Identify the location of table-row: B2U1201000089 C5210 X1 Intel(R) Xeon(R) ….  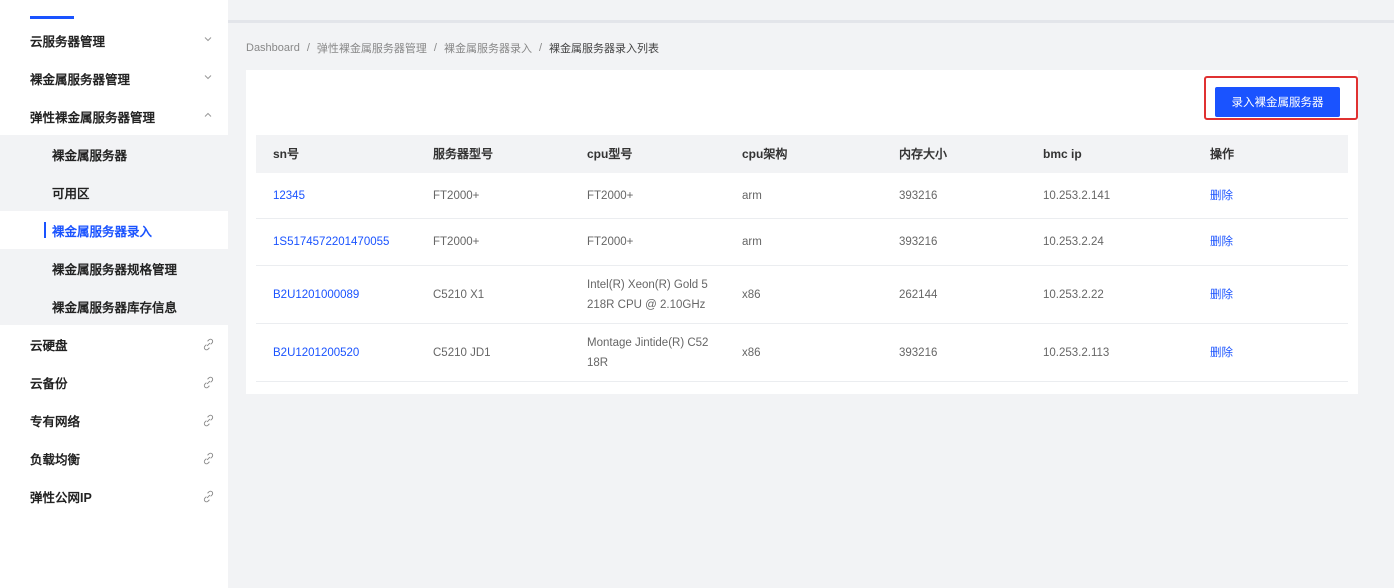
(802, 295).